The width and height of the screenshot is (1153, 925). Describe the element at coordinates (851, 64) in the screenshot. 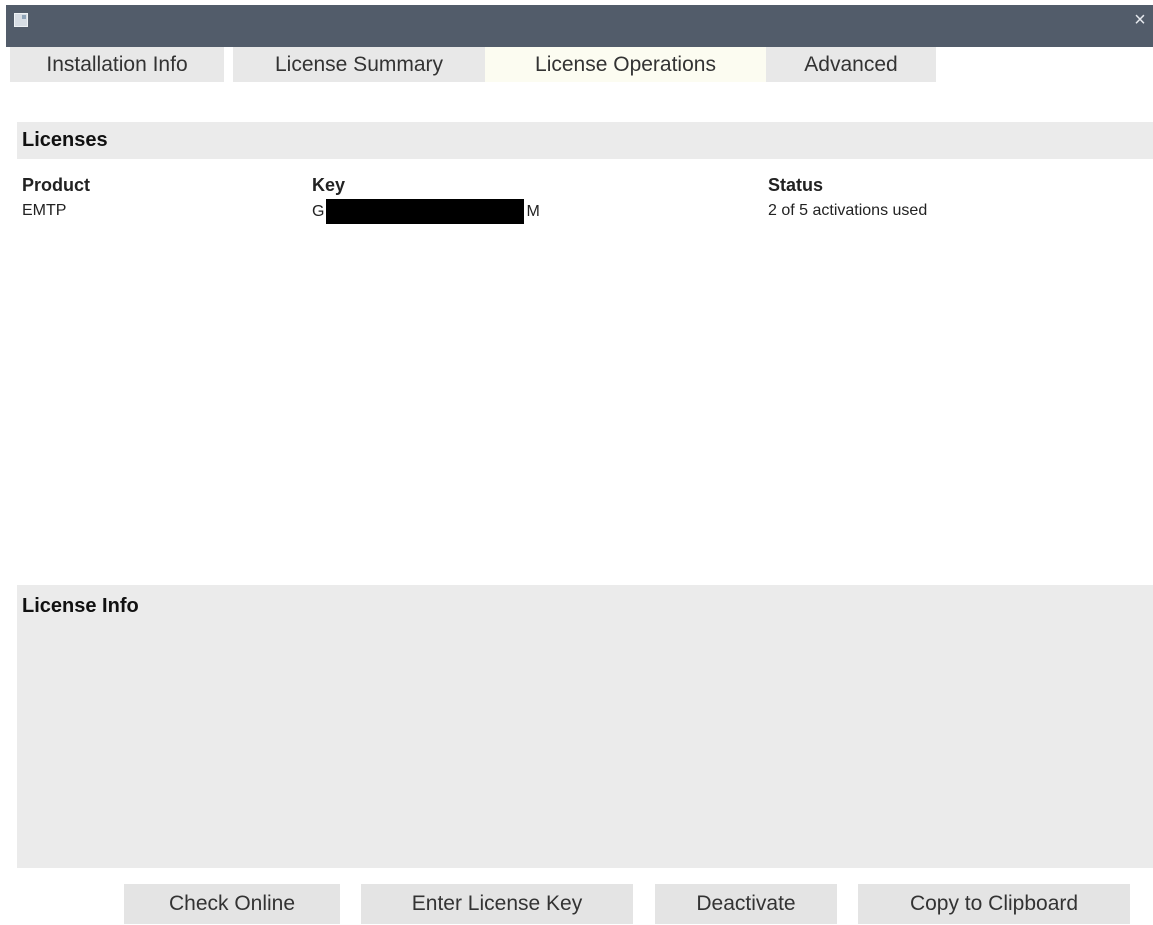

I see `tab-advanced: Advanced` at that location.